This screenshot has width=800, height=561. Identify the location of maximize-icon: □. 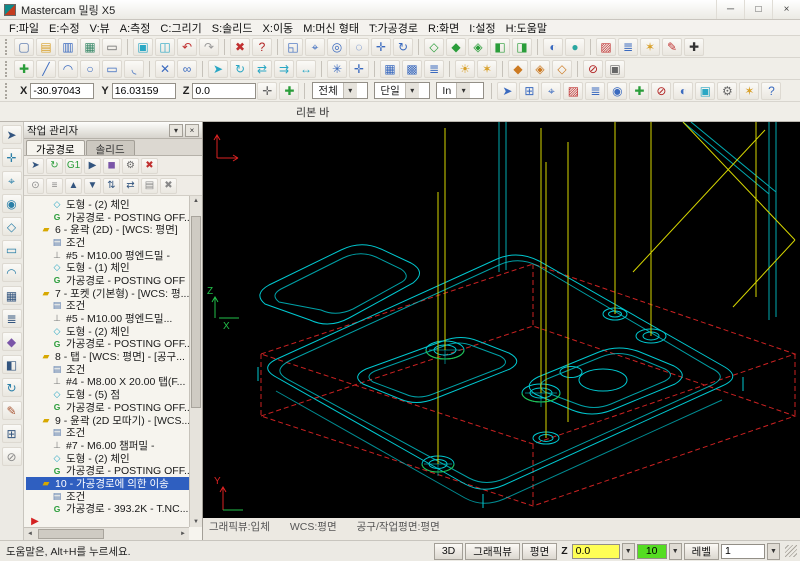
(758, 9).